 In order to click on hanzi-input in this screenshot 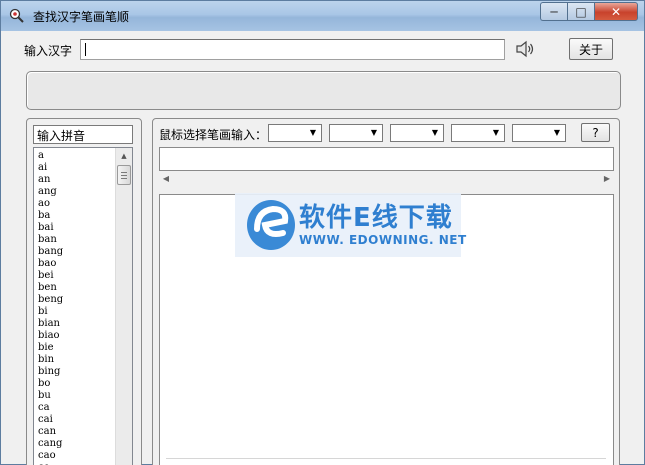, I will do `click(292, 49)`.